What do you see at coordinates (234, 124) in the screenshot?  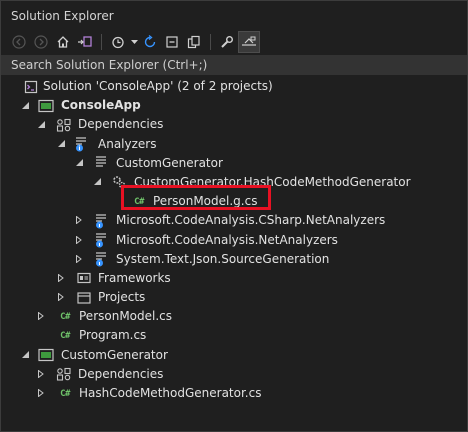 I see `tree-item-dependencies: Dependencies` at bounding box center [234, 124].